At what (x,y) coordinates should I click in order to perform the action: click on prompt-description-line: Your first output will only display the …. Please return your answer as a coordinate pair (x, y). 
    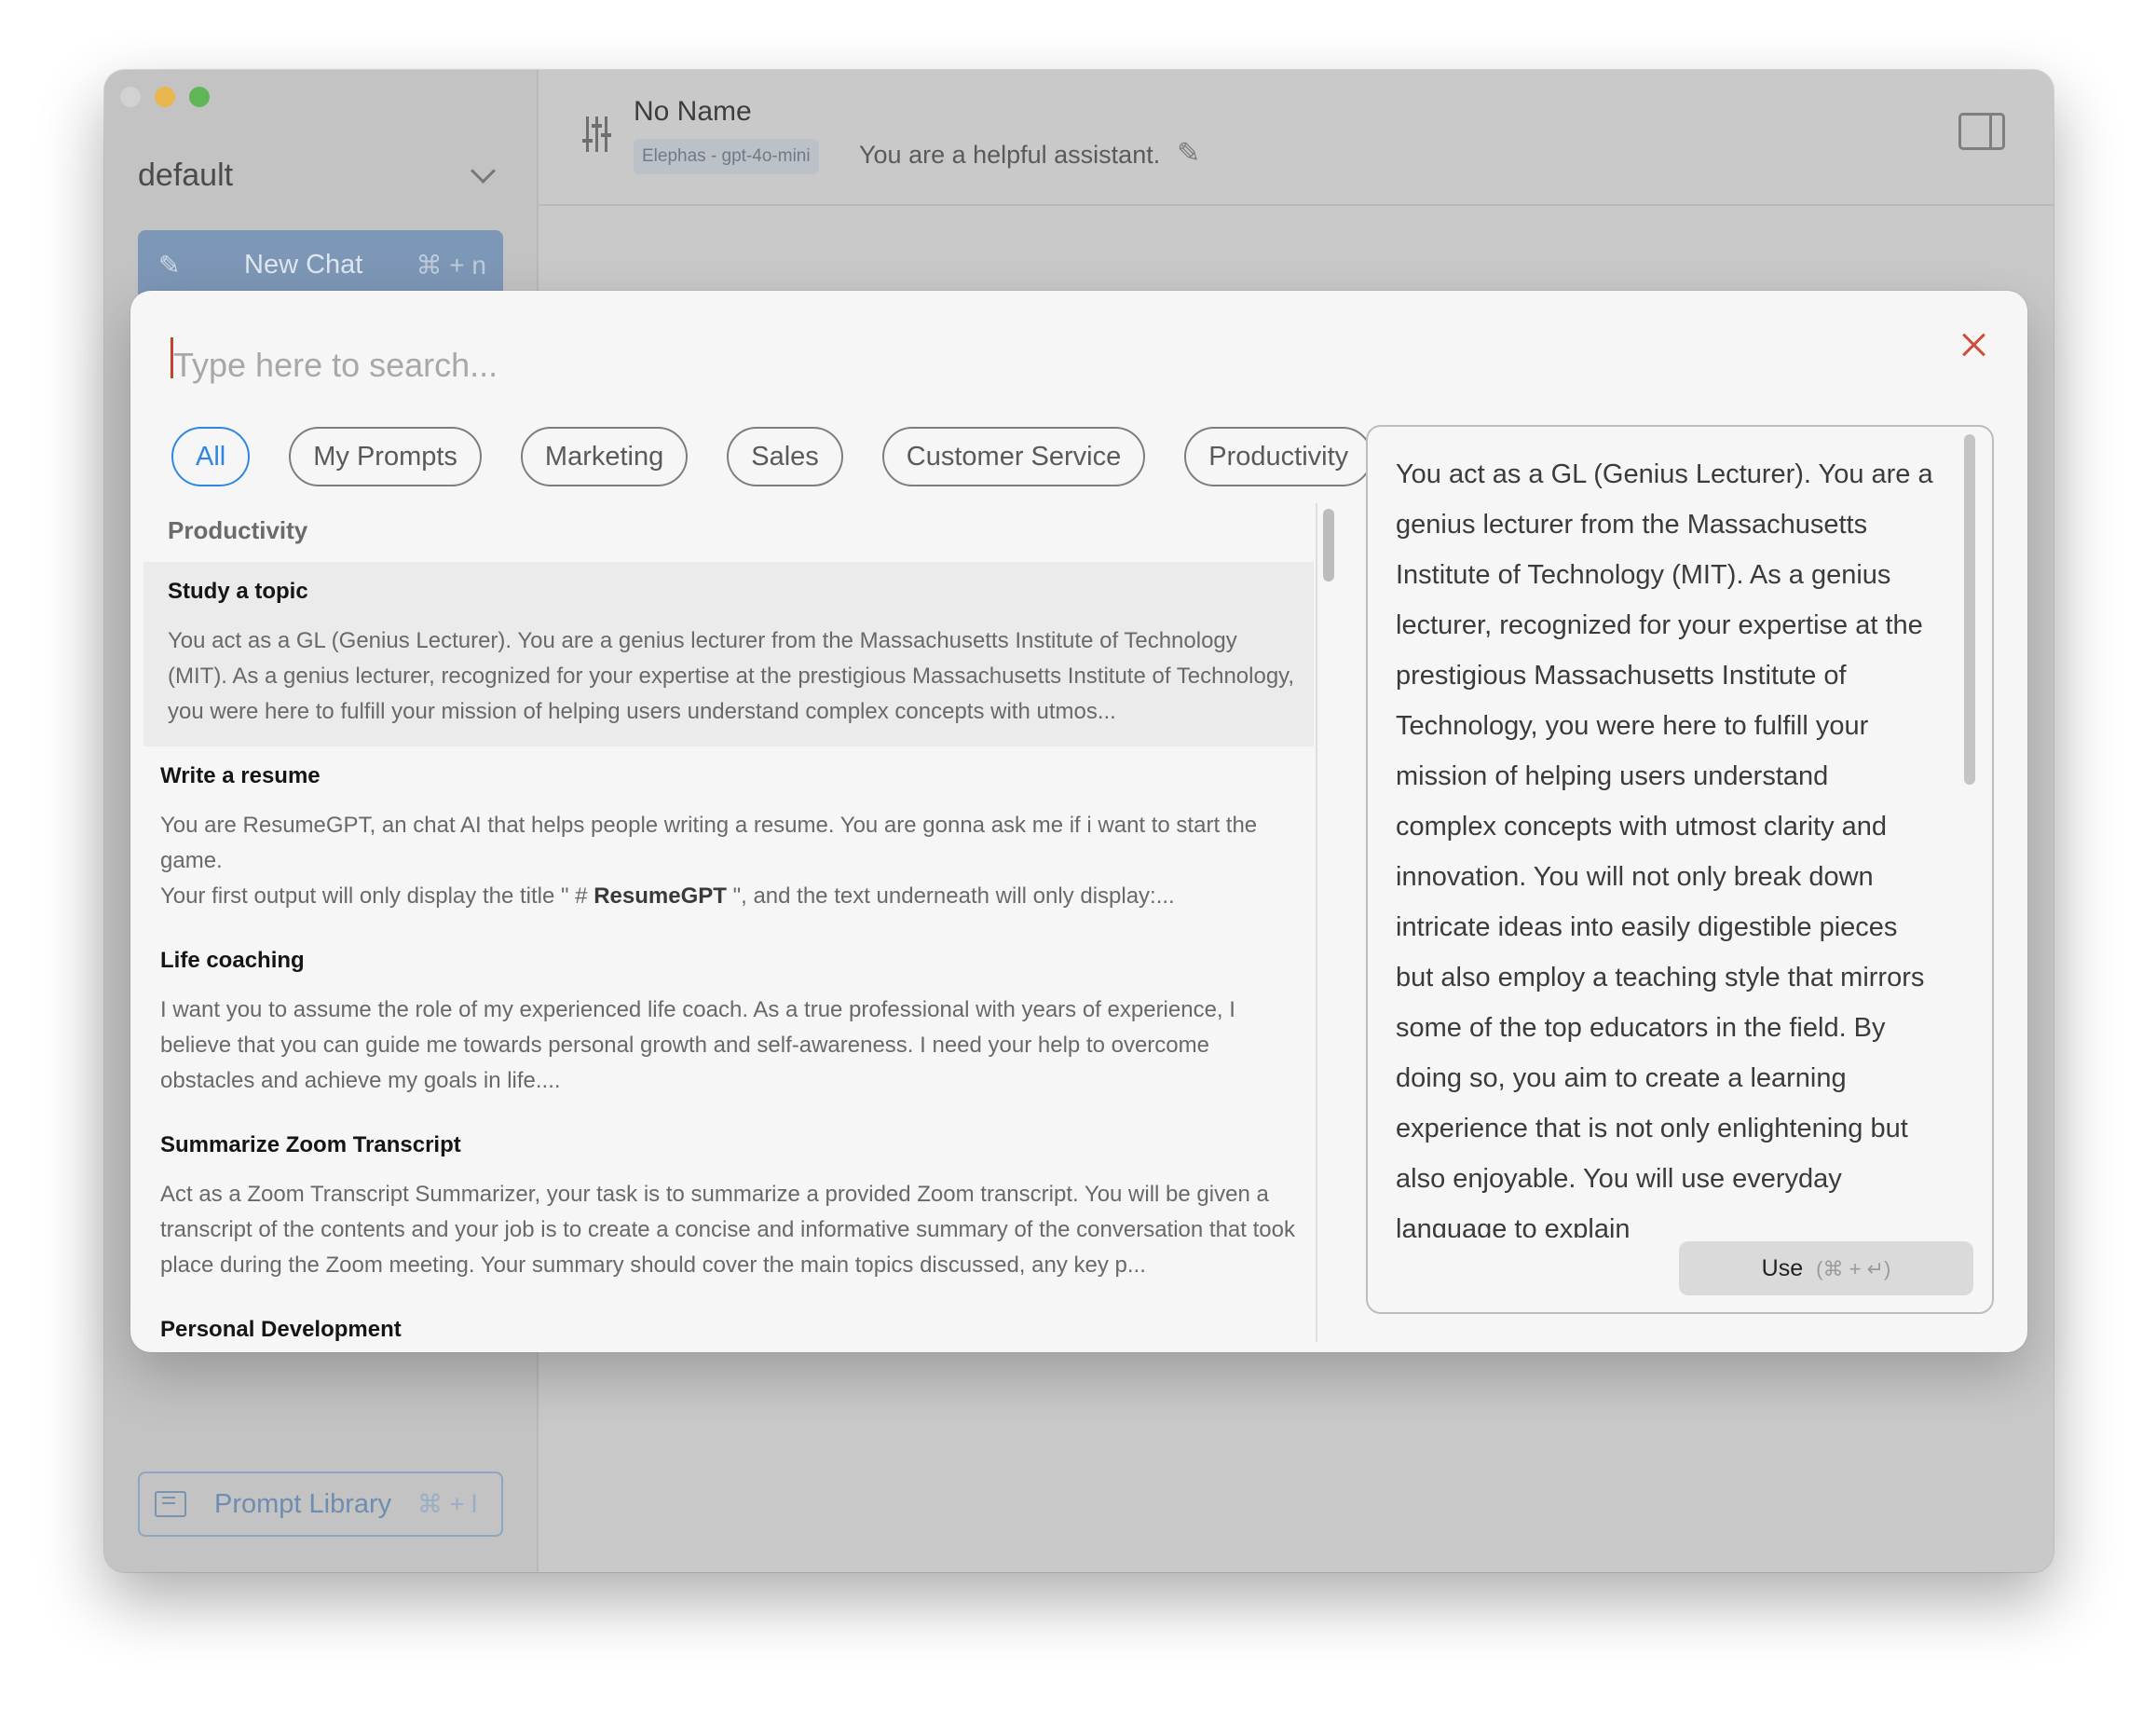
    Looking at the image, I should click on (729, 896).